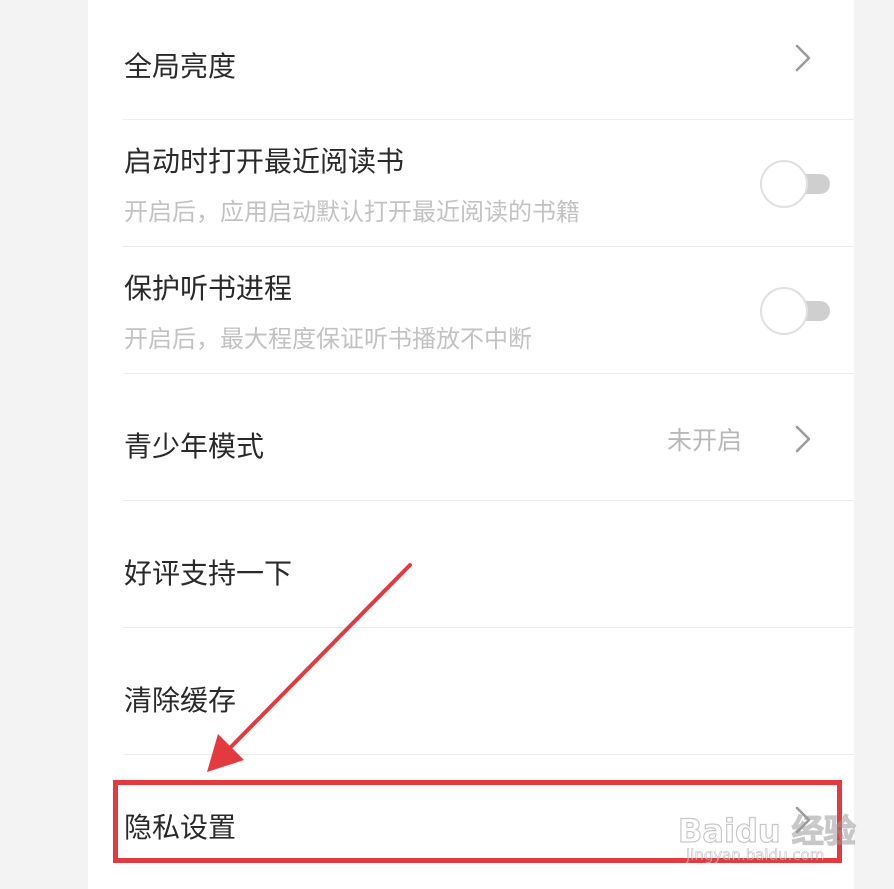 The height and width of the screenshot is (889, 894). I want to click on settings-item-open-recent-book: 启动时打开最近阅读书 开启后，应用启动默认打开最近阅读的书籍, so click(471, 183).